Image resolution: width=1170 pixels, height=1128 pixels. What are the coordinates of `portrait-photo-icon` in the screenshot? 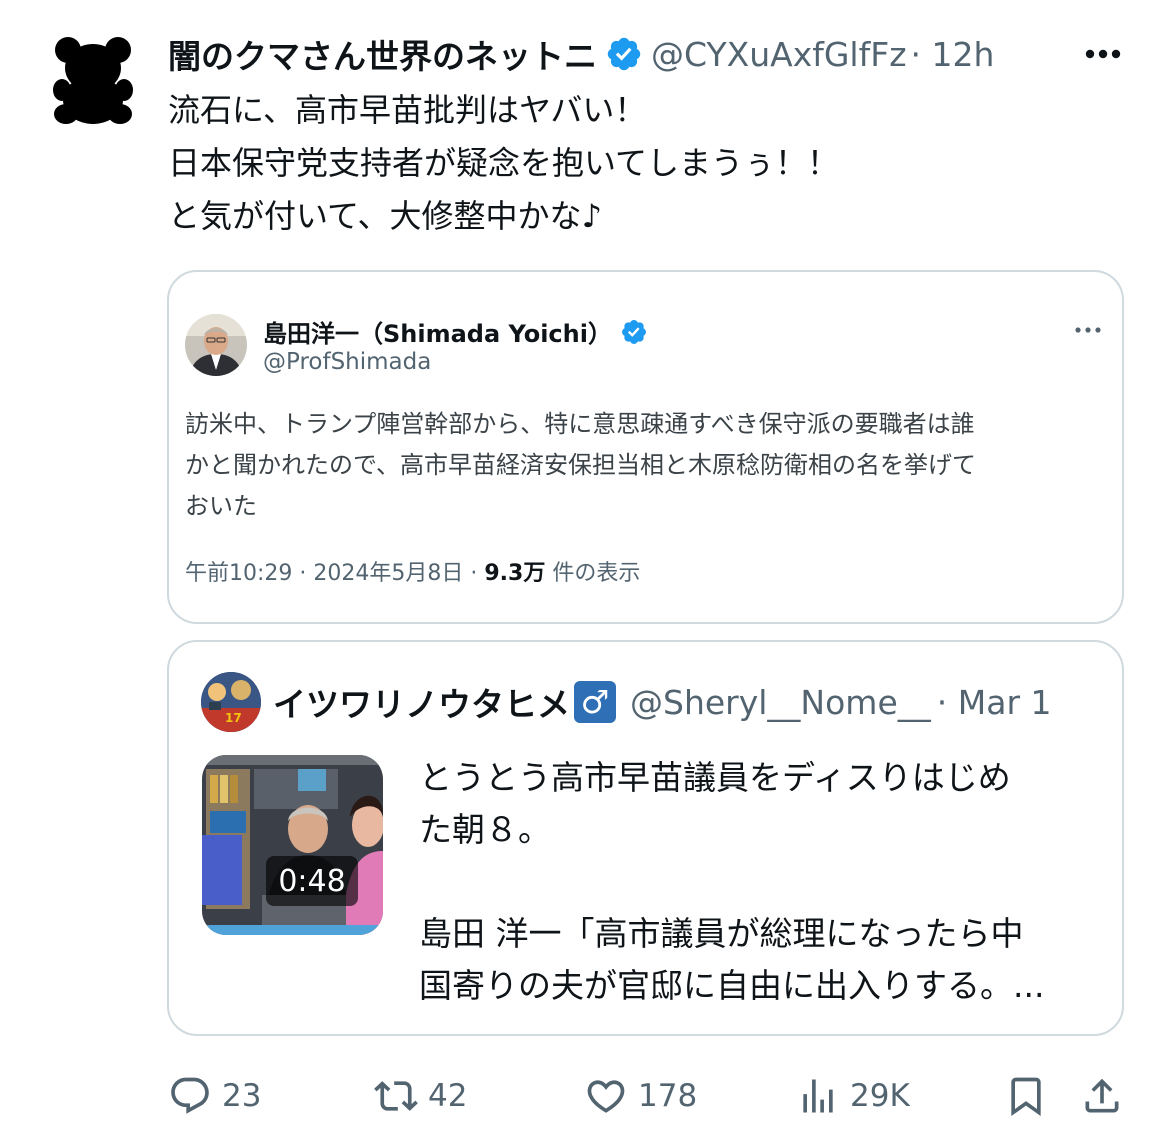 It's located at (216, 345).